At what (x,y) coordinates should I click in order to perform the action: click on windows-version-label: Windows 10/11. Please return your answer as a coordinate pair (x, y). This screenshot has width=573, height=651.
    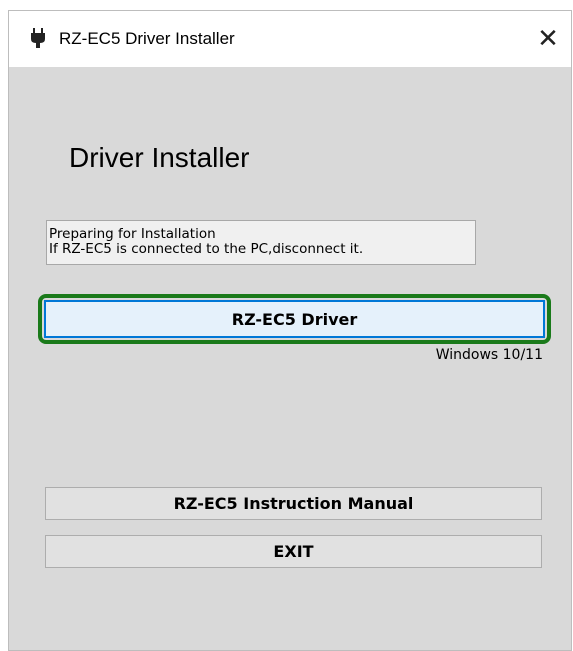
    Looking at the image, I should click on (489, 355).